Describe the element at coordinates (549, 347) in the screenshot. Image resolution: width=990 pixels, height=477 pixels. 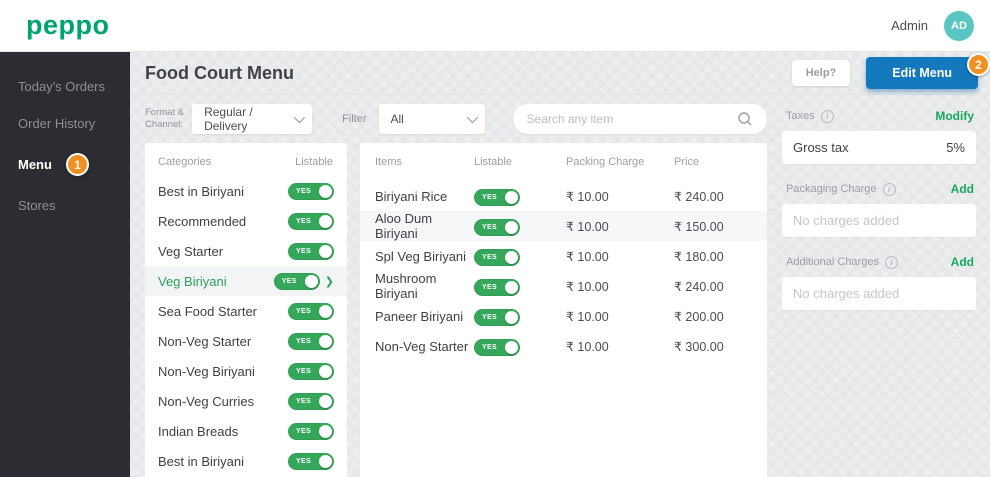
I see `table-row: Non-Veg Starter YES ₹ 10.00 ₹ 300.00` at that location.